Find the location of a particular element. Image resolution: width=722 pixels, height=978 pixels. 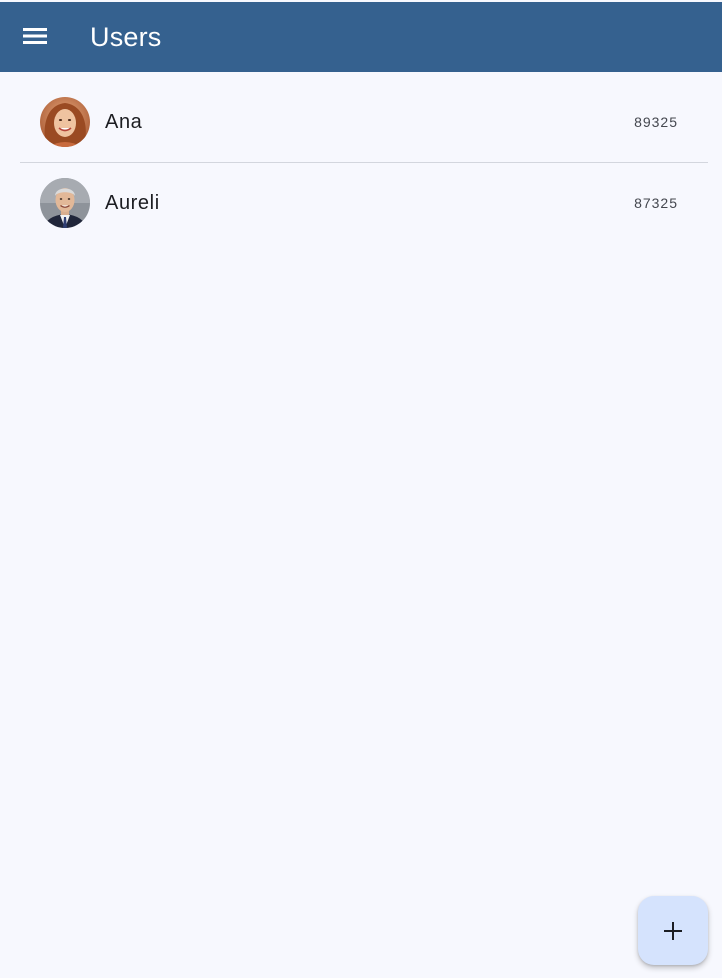

add-user-button is located at coordinates (673, 930).